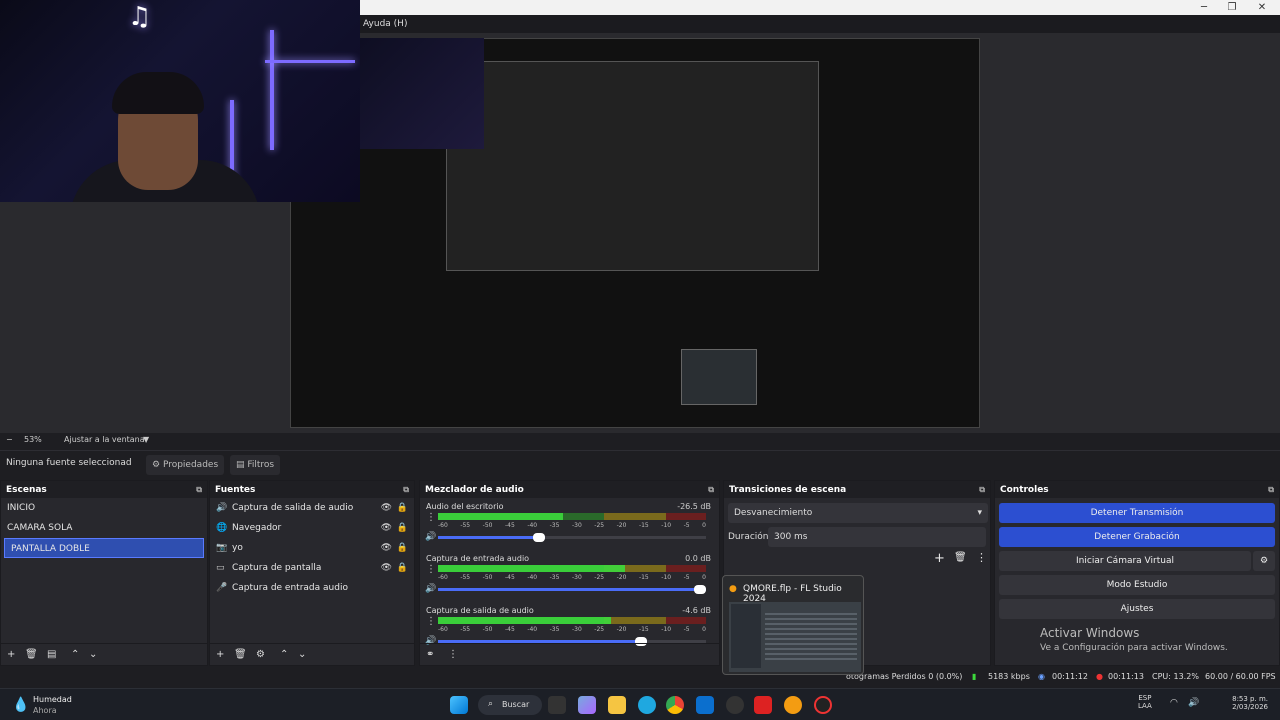 The height and width of the screenshot is (720, 1280). What do you see at coordinates (1125, 561) in the screenshot?
I see `virtual-camera-button: Iniciar Cámara Virtual` at bounding box center [1125, 561].